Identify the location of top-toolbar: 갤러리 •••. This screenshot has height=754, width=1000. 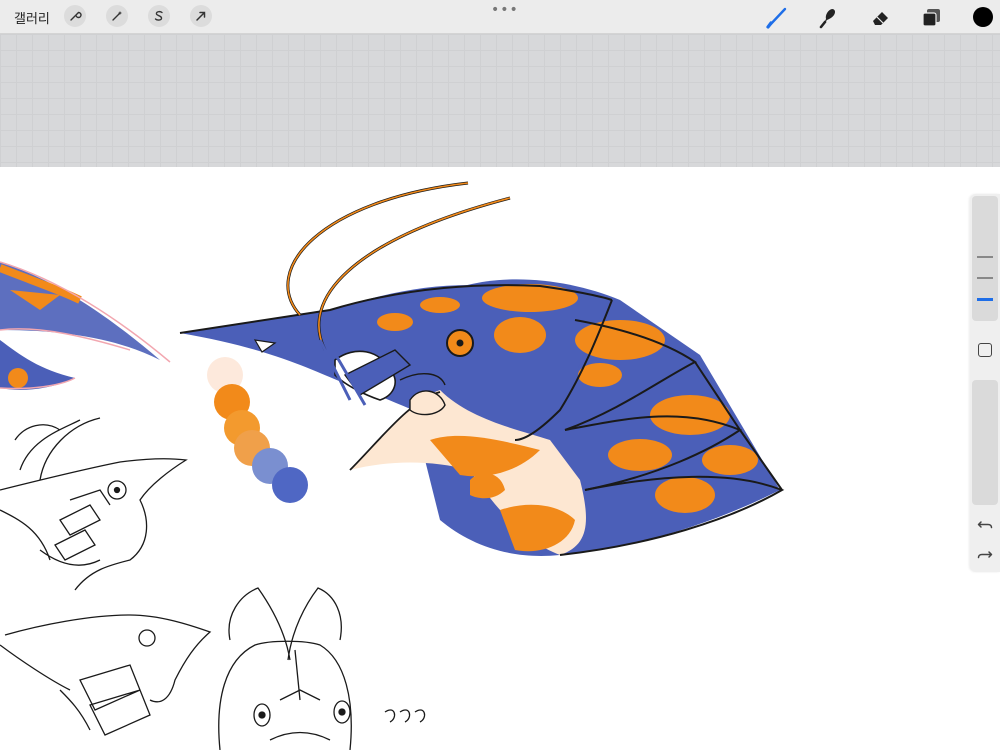
(500, 17).